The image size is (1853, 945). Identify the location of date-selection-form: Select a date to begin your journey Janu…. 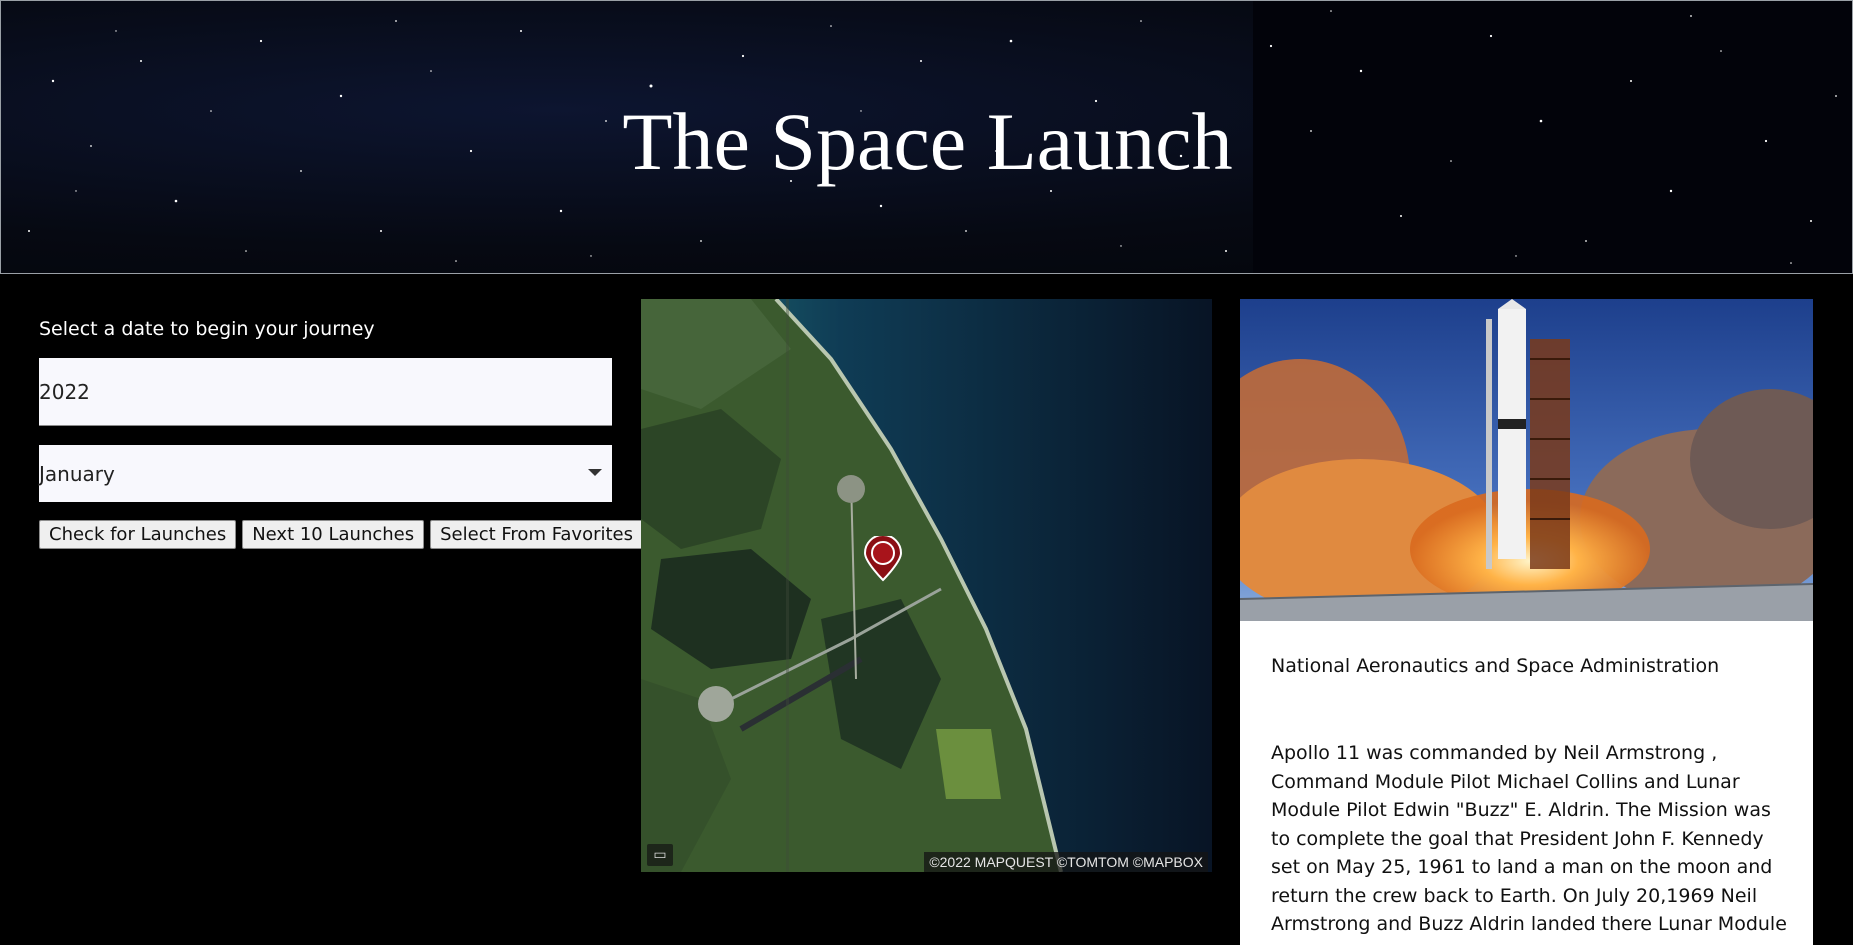
(341, 433).